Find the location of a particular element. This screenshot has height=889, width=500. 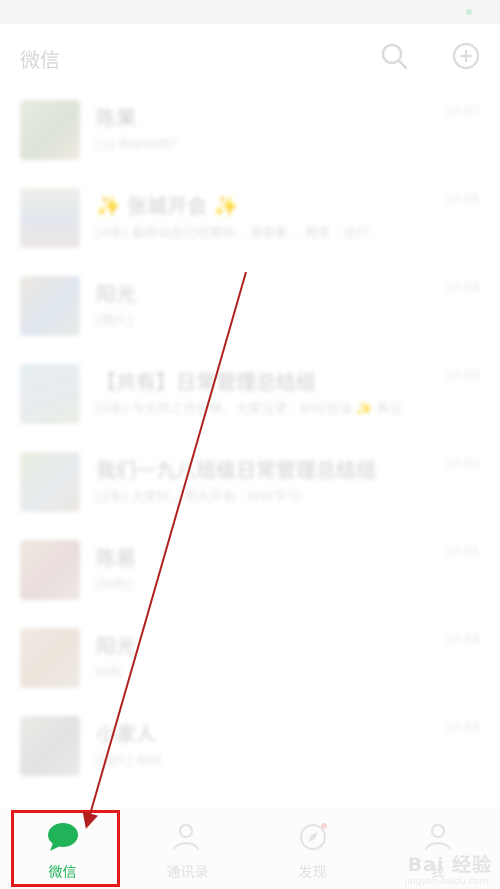

contacts-icon is located at coordinates (186, 837).